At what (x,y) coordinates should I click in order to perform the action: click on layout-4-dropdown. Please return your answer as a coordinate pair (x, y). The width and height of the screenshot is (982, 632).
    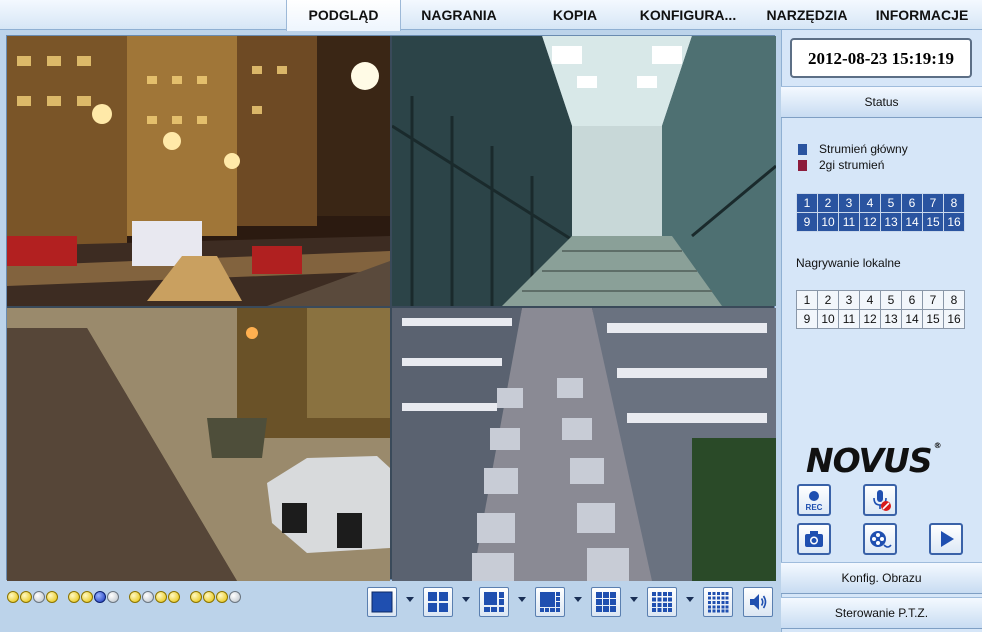
    Looking at the image, I should click on (466, 599).